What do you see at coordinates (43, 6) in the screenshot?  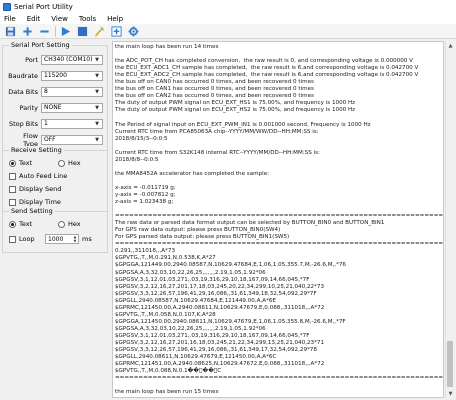 I see `window-title: Serial Port Utility` at bounding box center [43, 6].